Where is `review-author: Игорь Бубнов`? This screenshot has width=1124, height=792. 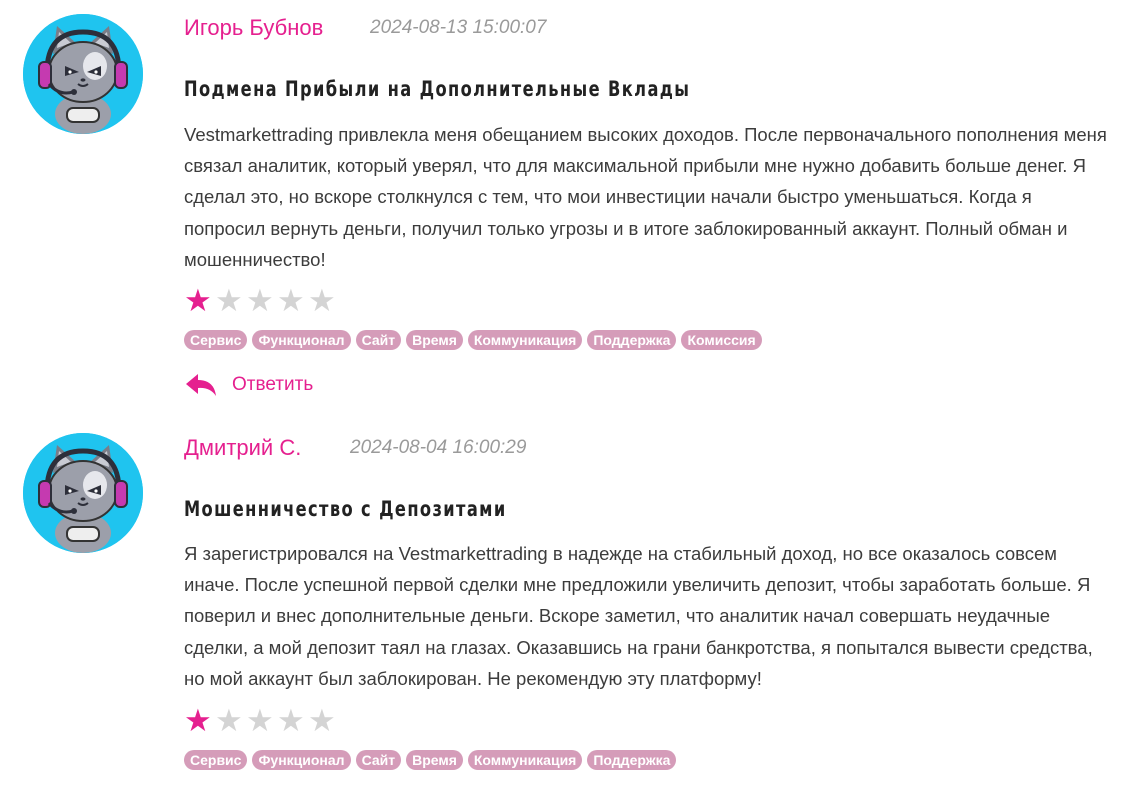 review-author: Игорь Бубнов is located at coordinates (253, 28).